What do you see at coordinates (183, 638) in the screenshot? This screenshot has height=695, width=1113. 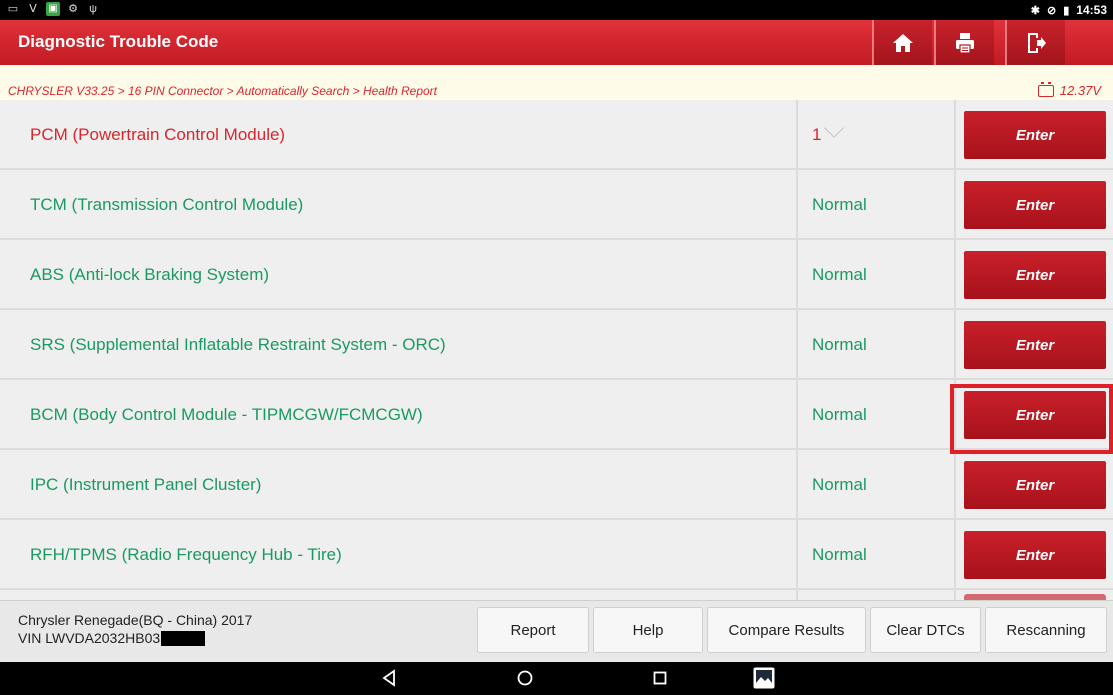 I see `vin-redaction` at bounding box center [183, 638].